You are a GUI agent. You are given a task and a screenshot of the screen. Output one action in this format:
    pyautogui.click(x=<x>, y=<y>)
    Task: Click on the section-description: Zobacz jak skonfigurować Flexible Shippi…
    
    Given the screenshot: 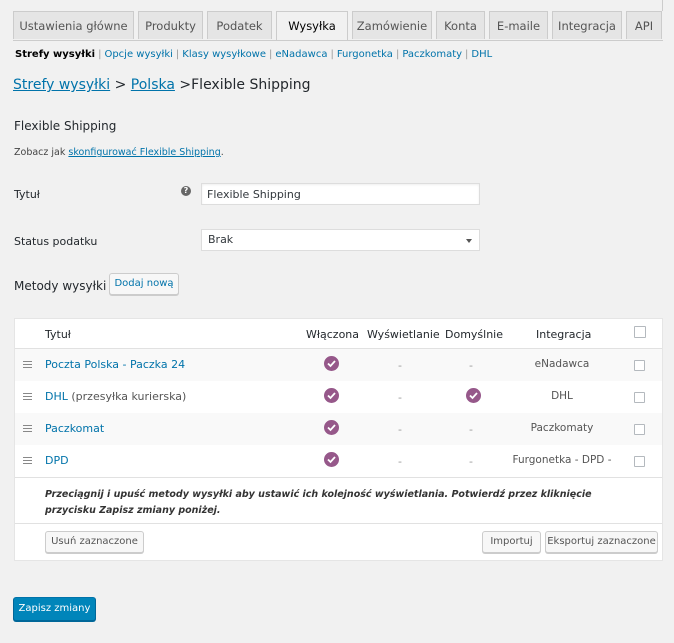 What is the action you would take?
    pyautogui.click(x=119, y=152)
    